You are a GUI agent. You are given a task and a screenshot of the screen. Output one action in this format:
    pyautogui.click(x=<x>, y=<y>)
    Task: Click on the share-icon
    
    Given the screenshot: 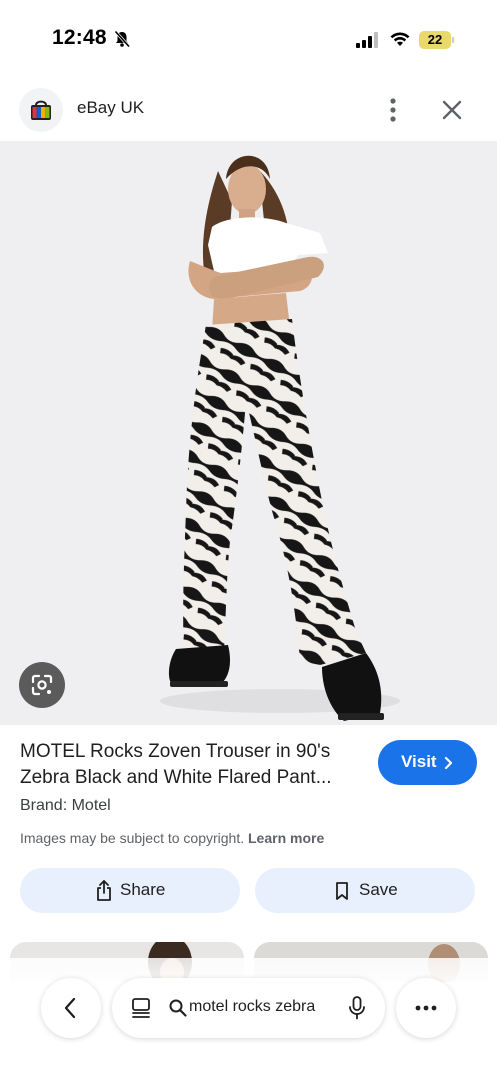 What is the action you would take?
    pyautogui.click(x=104, y=890)
    